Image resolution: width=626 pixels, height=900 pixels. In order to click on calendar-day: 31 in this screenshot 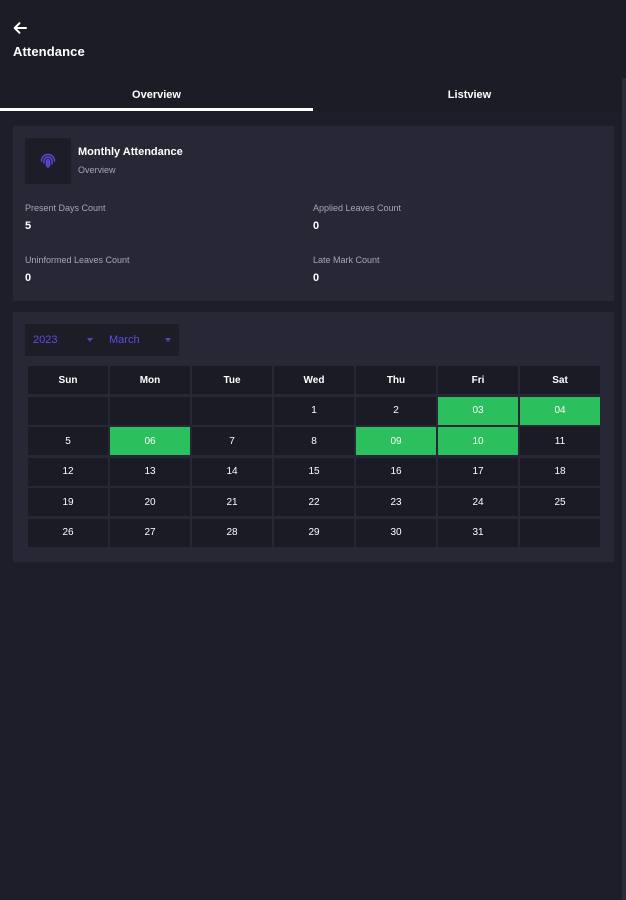, I will do `click(478, 532)`.